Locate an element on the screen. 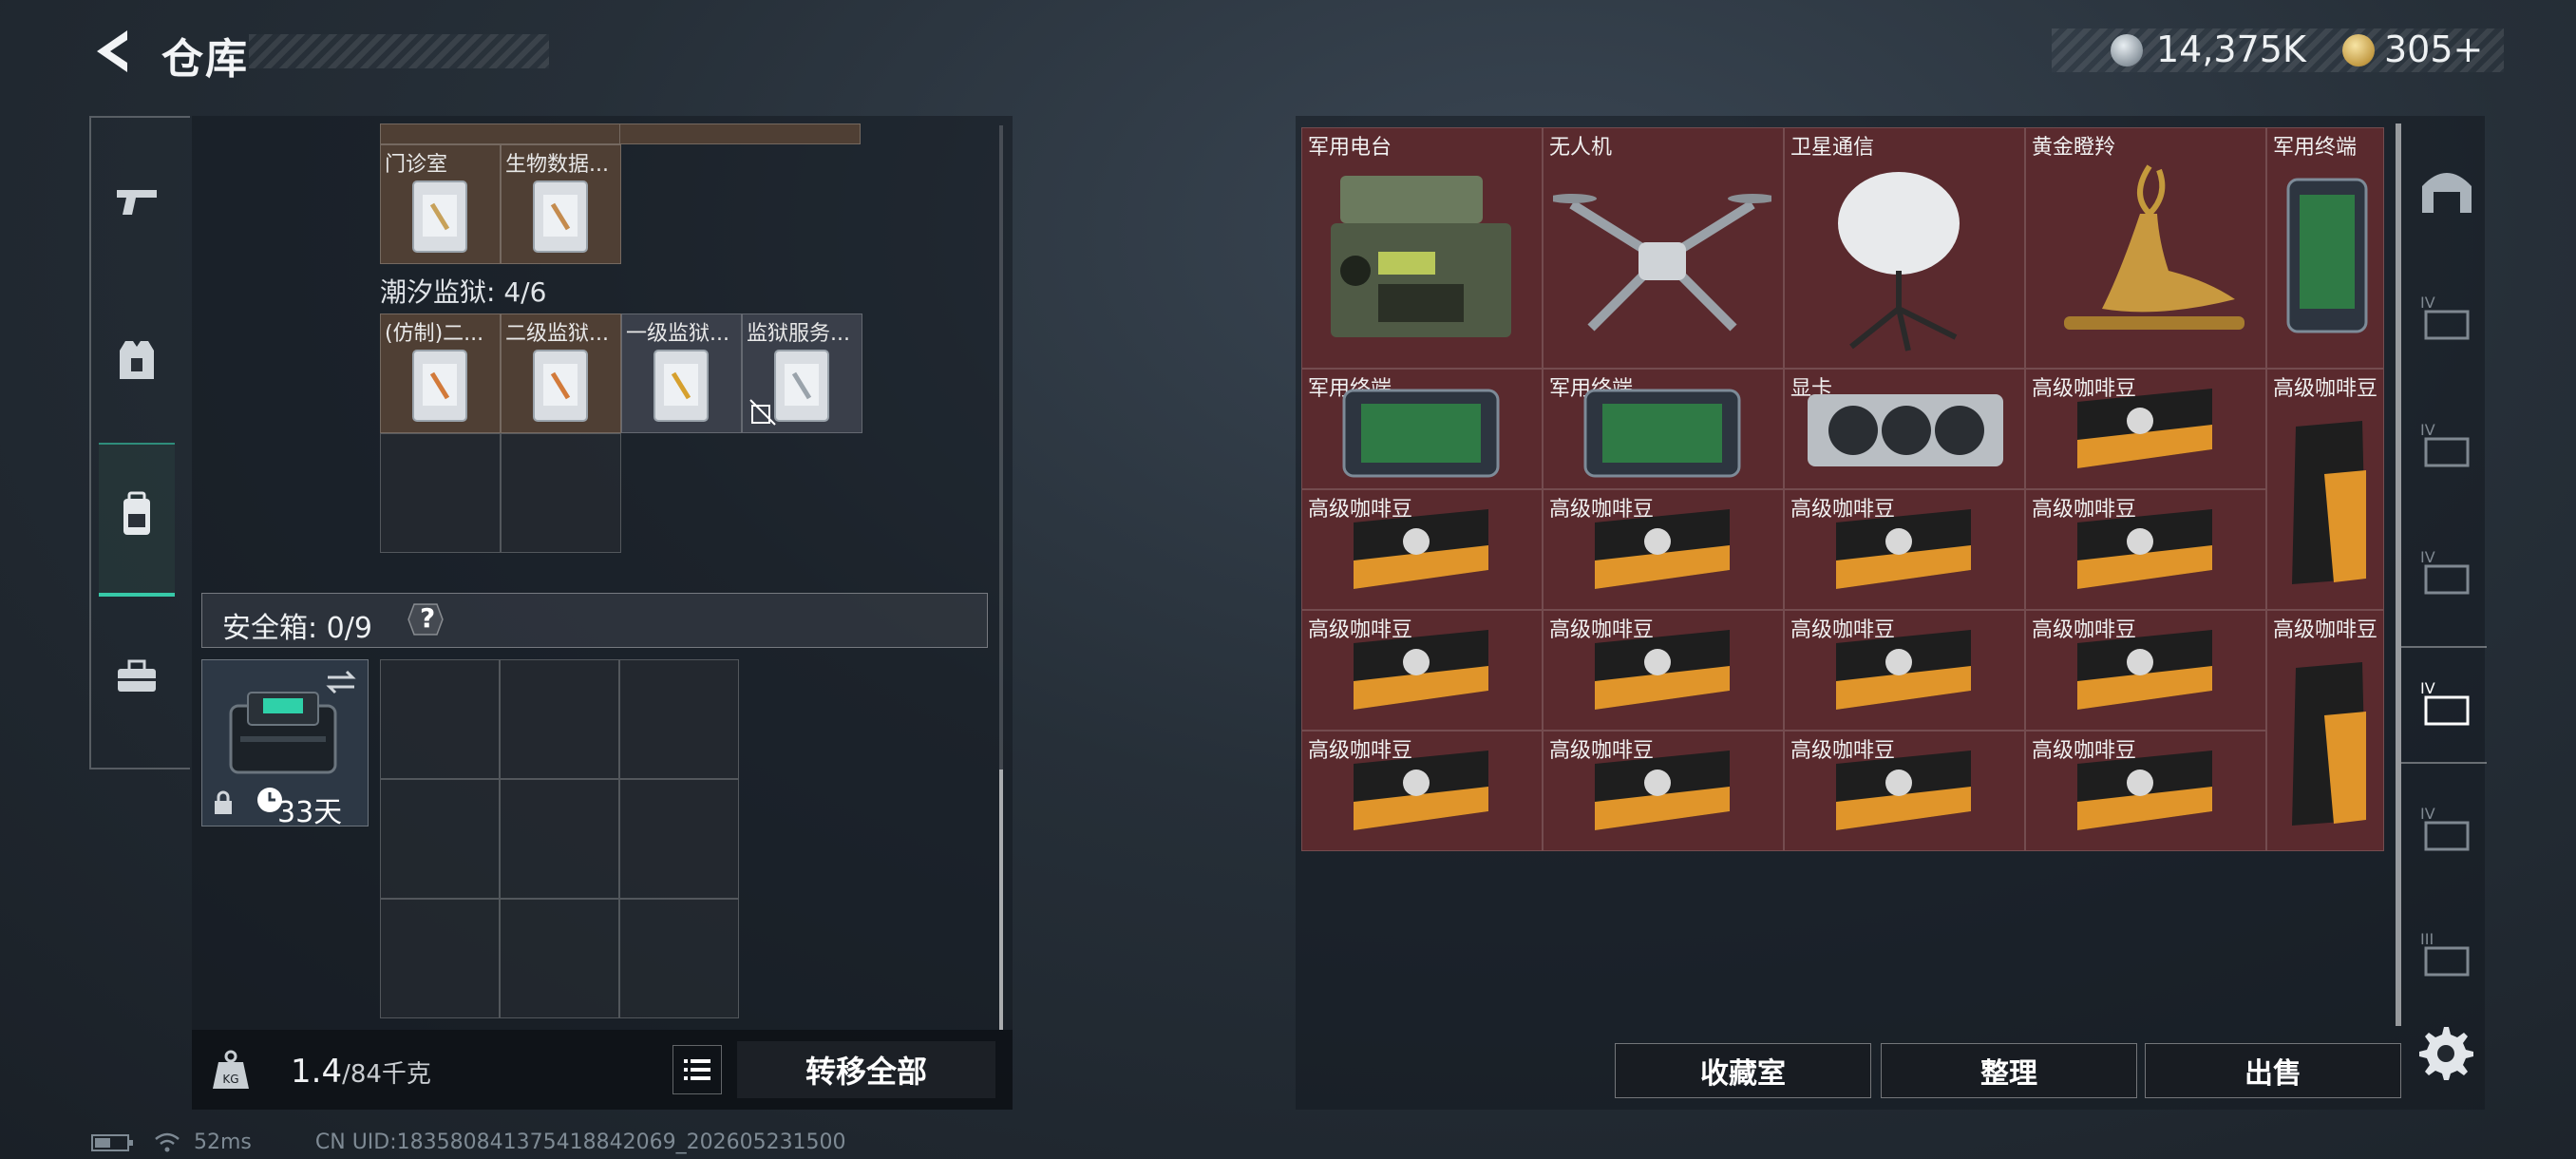 This screenshot has width=2576, height=1159. safe-box-icon is located at coordinates (283, 733).